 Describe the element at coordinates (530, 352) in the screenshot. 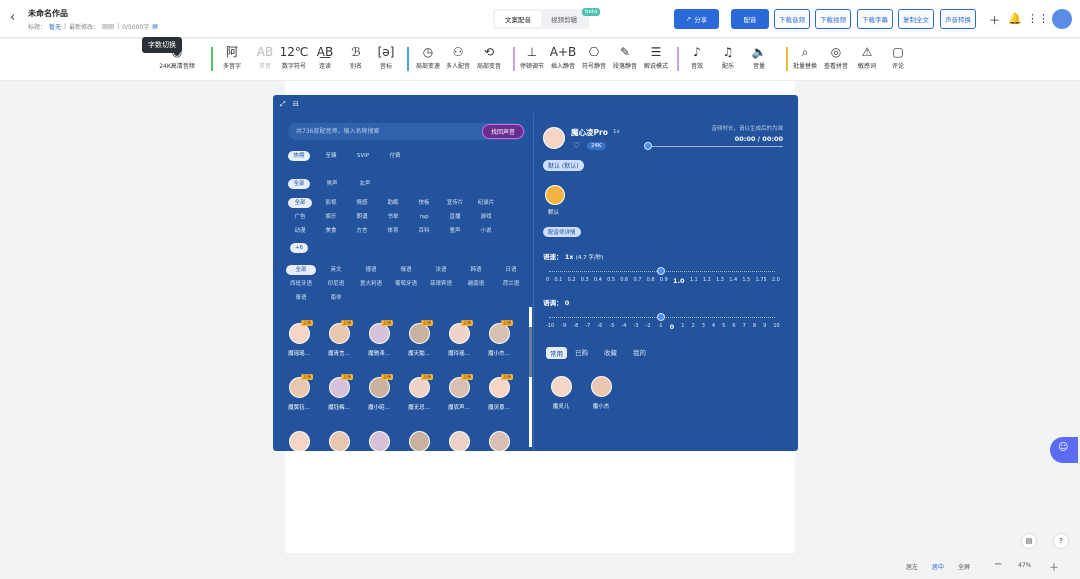

I see `scrollbar-thumb` at that location.